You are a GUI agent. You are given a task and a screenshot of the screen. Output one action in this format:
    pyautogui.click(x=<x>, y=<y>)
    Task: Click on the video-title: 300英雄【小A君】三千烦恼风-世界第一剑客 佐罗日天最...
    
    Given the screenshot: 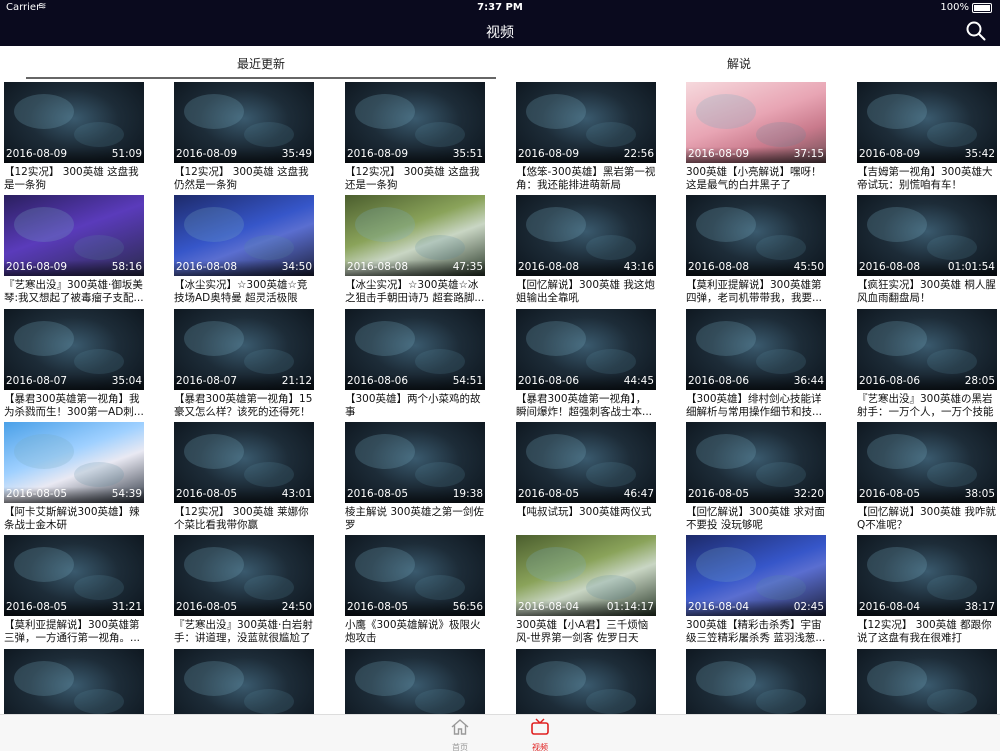 What is the action you would take?
    pyautogui.click(x=586, y=632)
    